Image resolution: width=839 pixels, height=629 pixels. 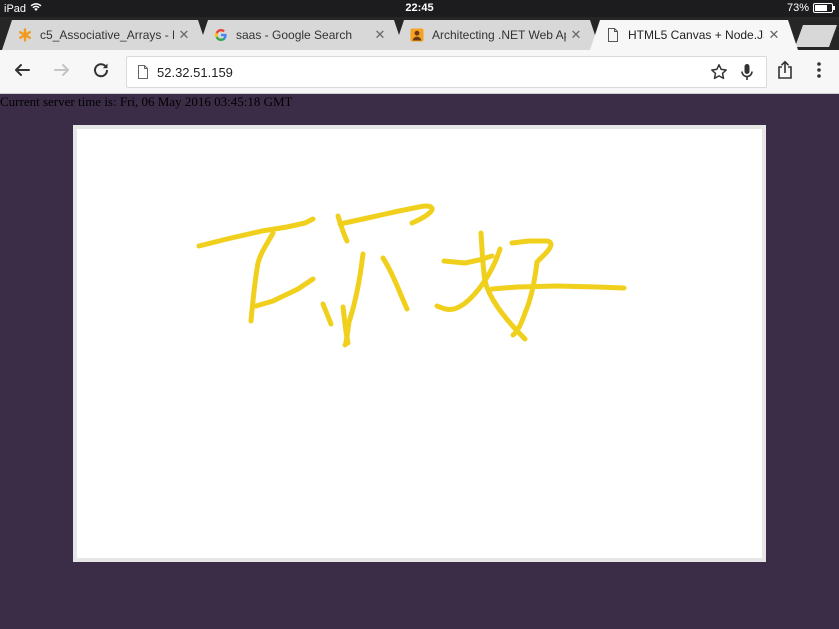 I want to click on menu-button, so click(x=819, y=72).